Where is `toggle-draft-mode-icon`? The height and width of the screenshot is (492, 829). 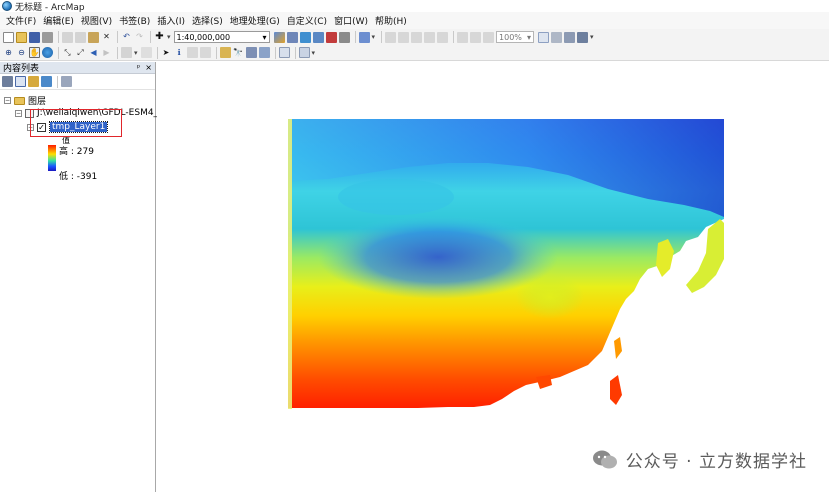 toggle-draft-mode-icon is located at coordinates (544, 37).